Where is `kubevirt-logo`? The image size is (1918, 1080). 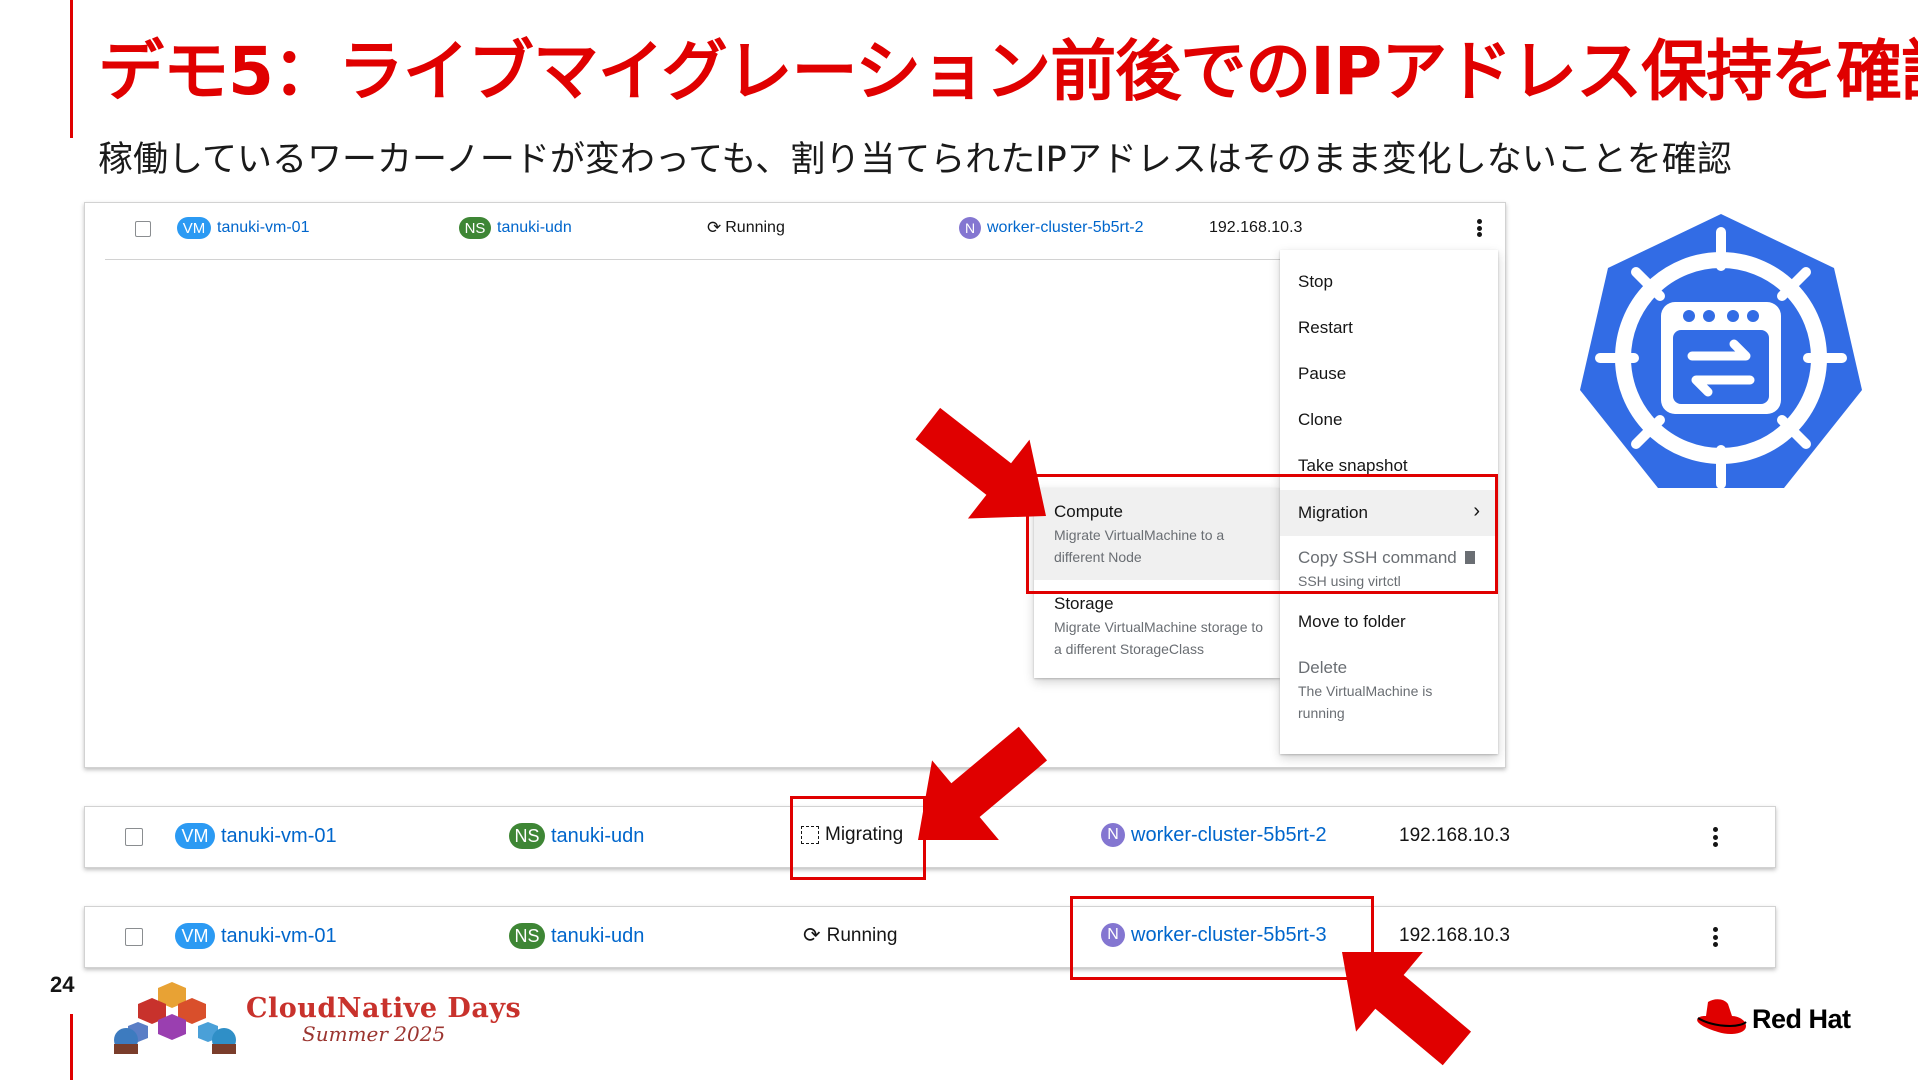 kubevirt-logo is located at coordinates (1721, 351).